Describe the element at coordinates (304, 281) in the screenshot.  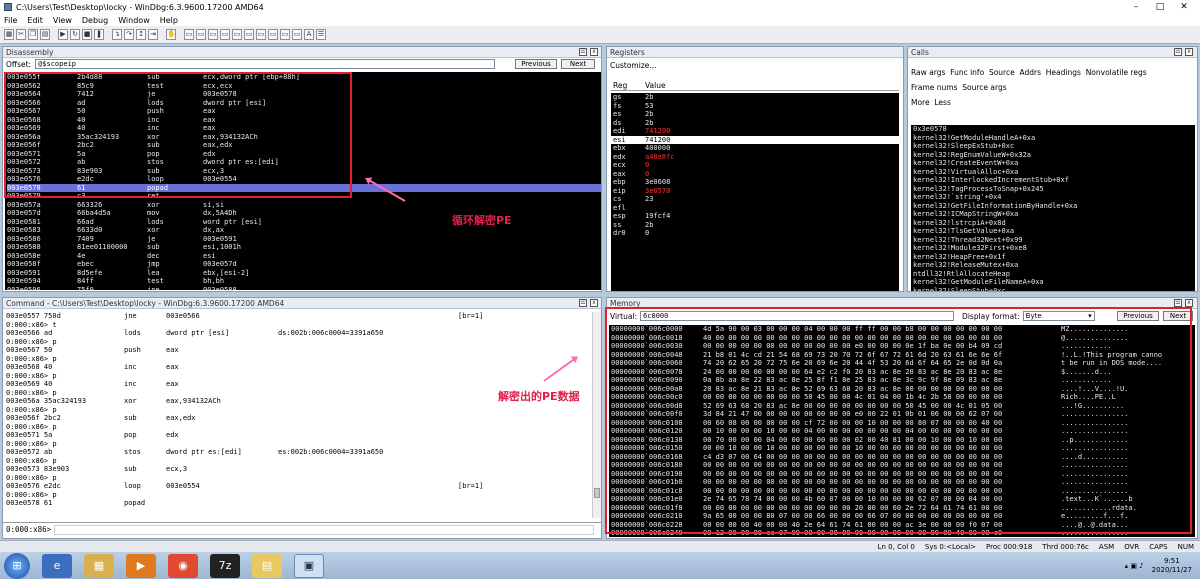
I see `disasm-line: 003e0594 84ff test bh,bh` at that location.